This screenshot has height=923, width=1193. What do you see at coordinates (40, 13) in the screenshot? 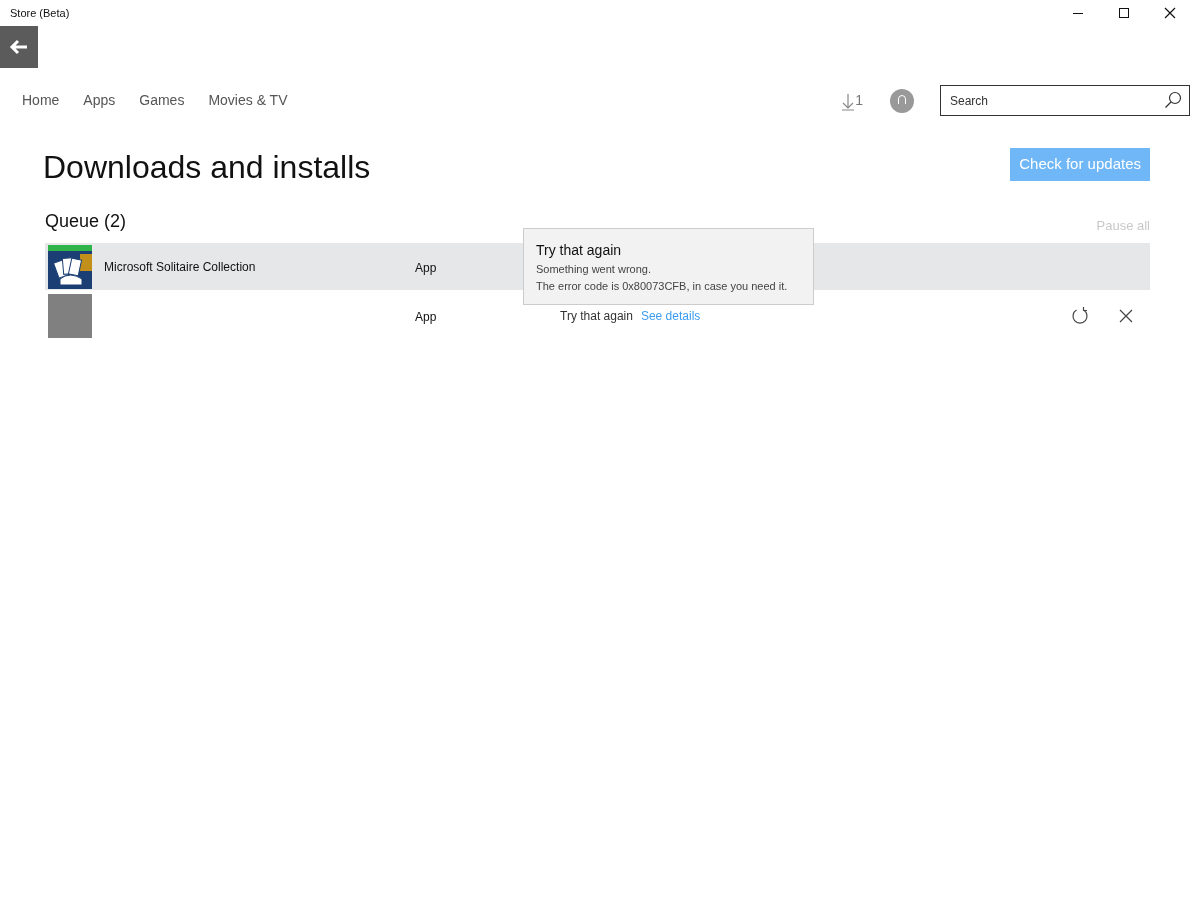
I see `window-title: Store (Beta)` at bounding box center [40, 13].